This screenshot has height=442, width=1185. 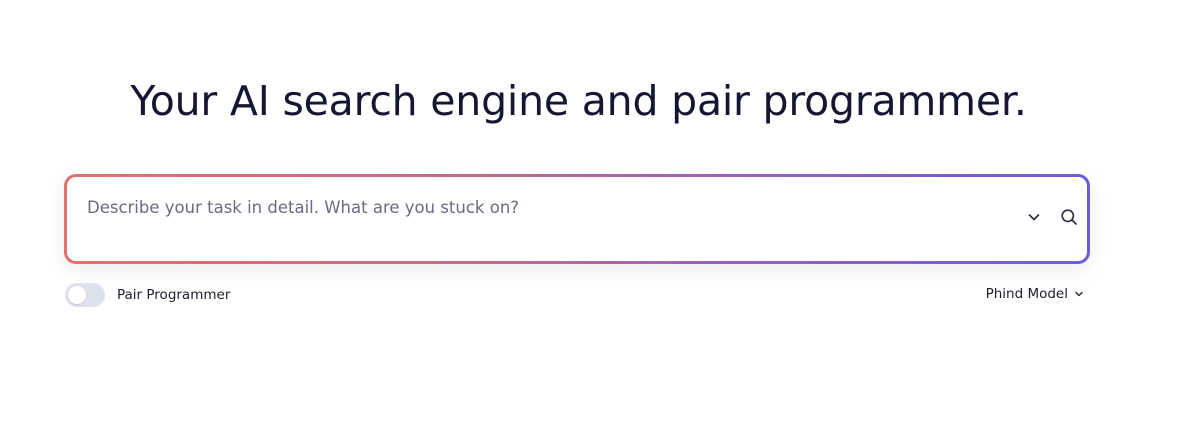 What do you see at coordinates (537, 207) in the screenshot?
I see `search-input` at bounding box center [537, 207].